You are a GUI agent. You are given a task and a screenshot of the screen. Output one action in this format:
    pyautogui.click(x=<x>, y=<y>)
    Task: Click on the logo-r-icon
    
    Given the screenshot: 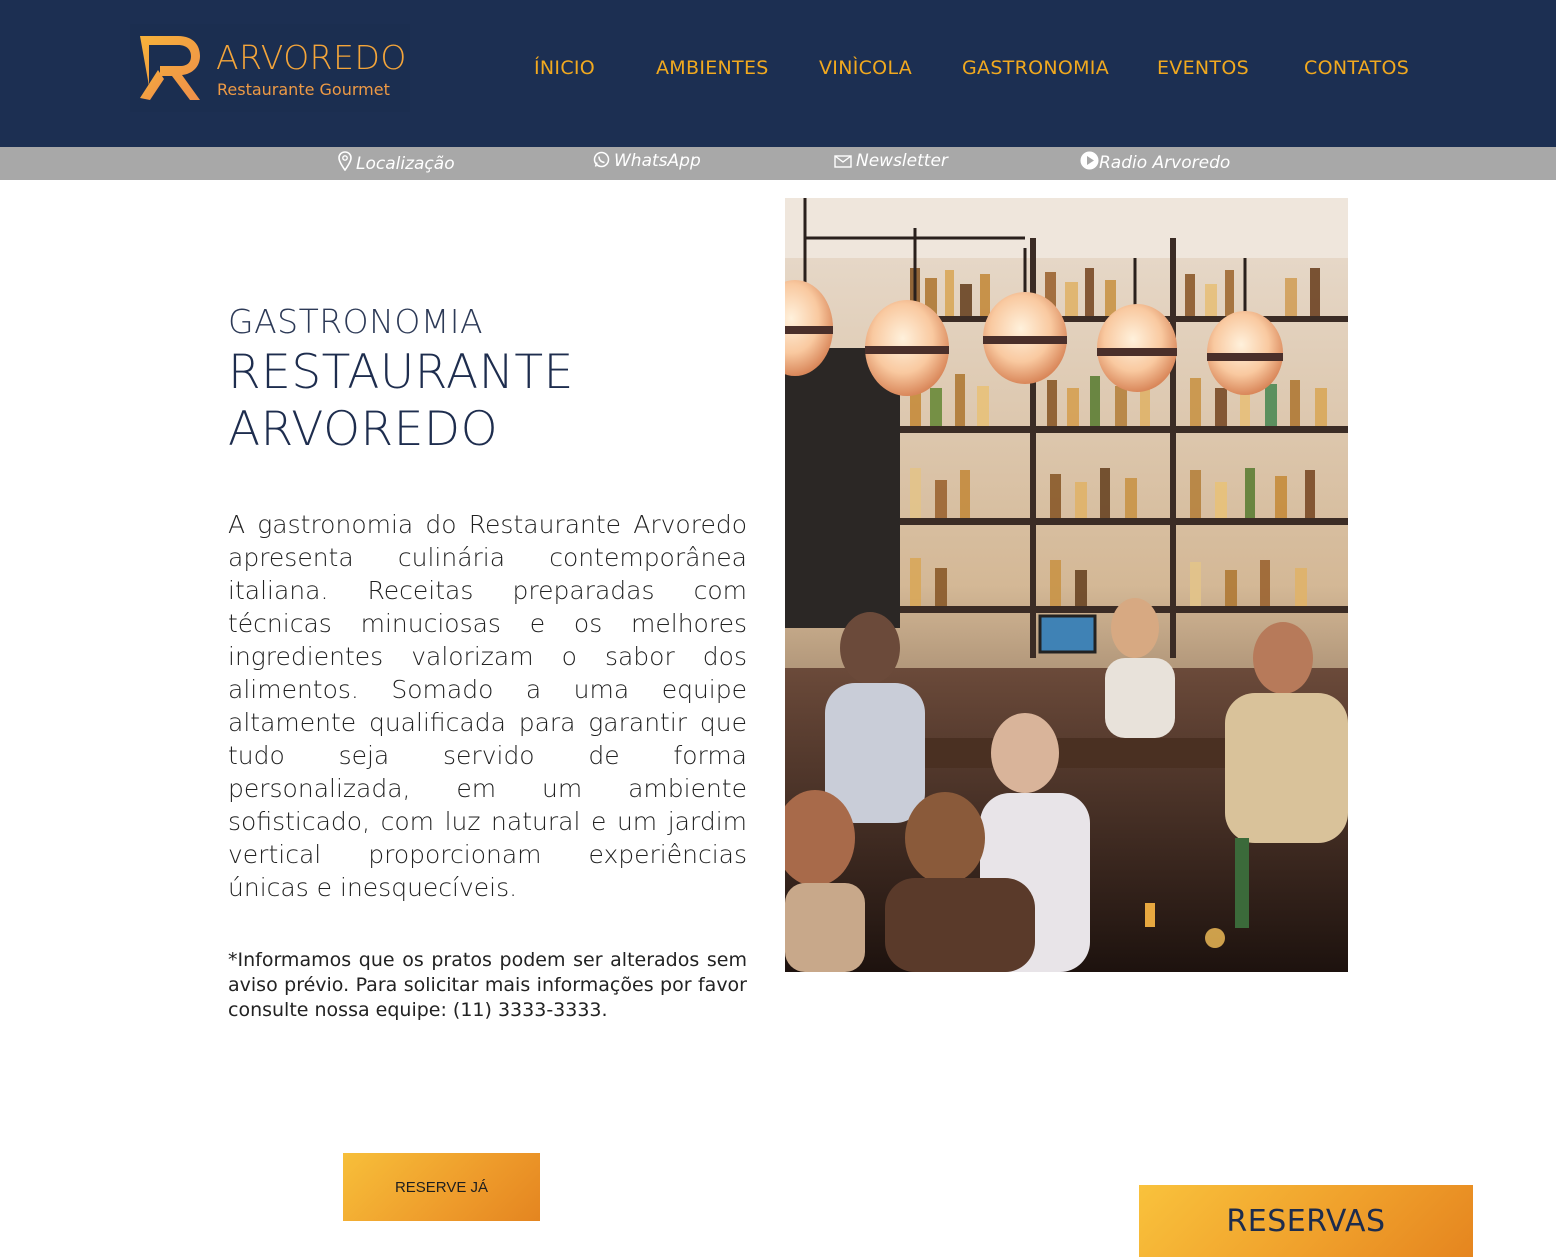 What is the action you would take?
    pyautogui.click(x=170, y=68)
    